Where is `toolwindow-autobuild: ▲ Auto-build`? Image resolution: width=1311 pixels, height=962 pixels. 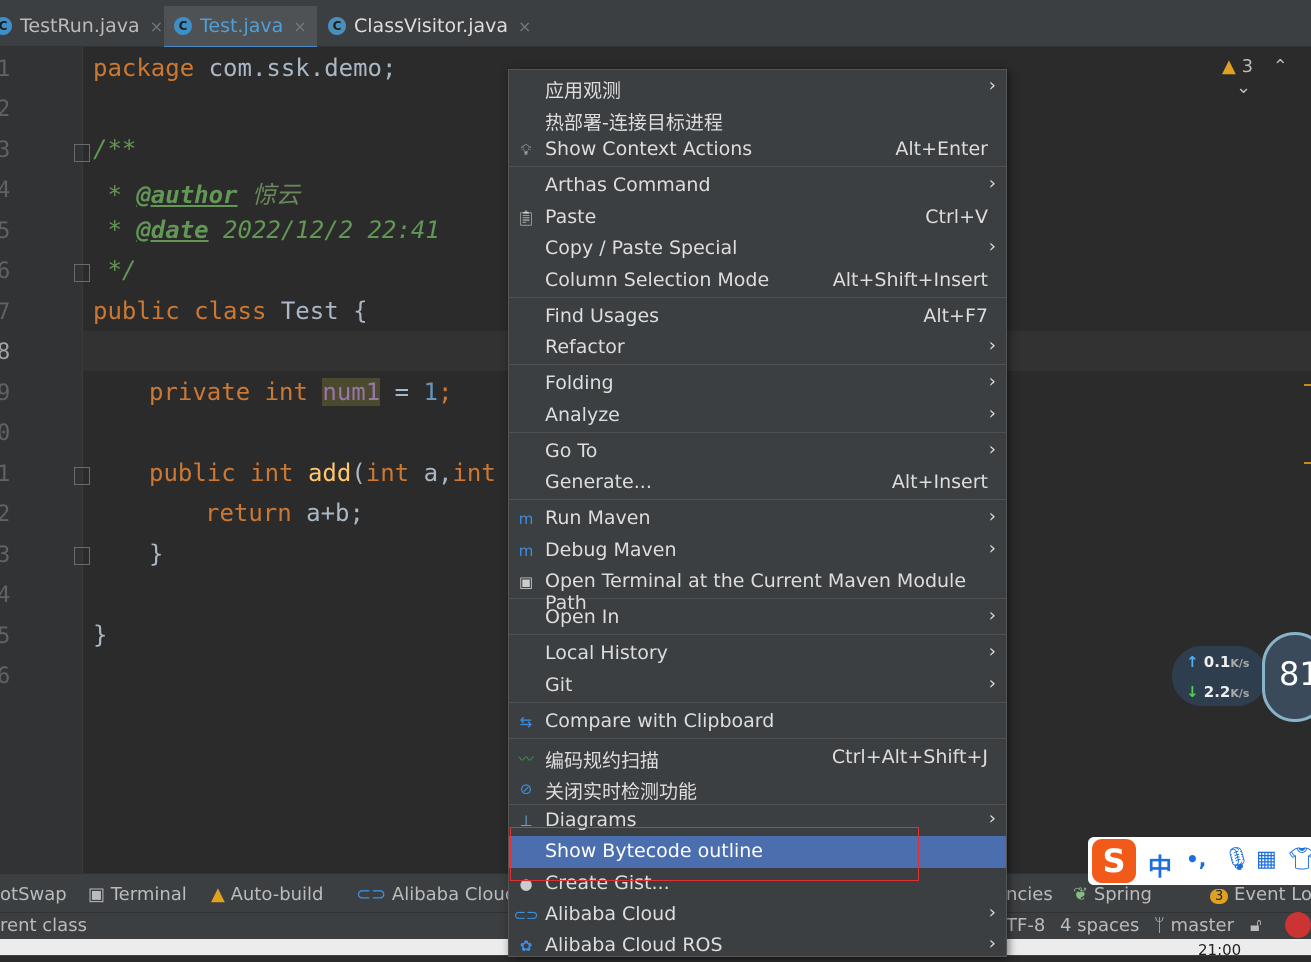 toolwindow-autobuild: ▲ Auto-build is located at coordinates (267, 894).